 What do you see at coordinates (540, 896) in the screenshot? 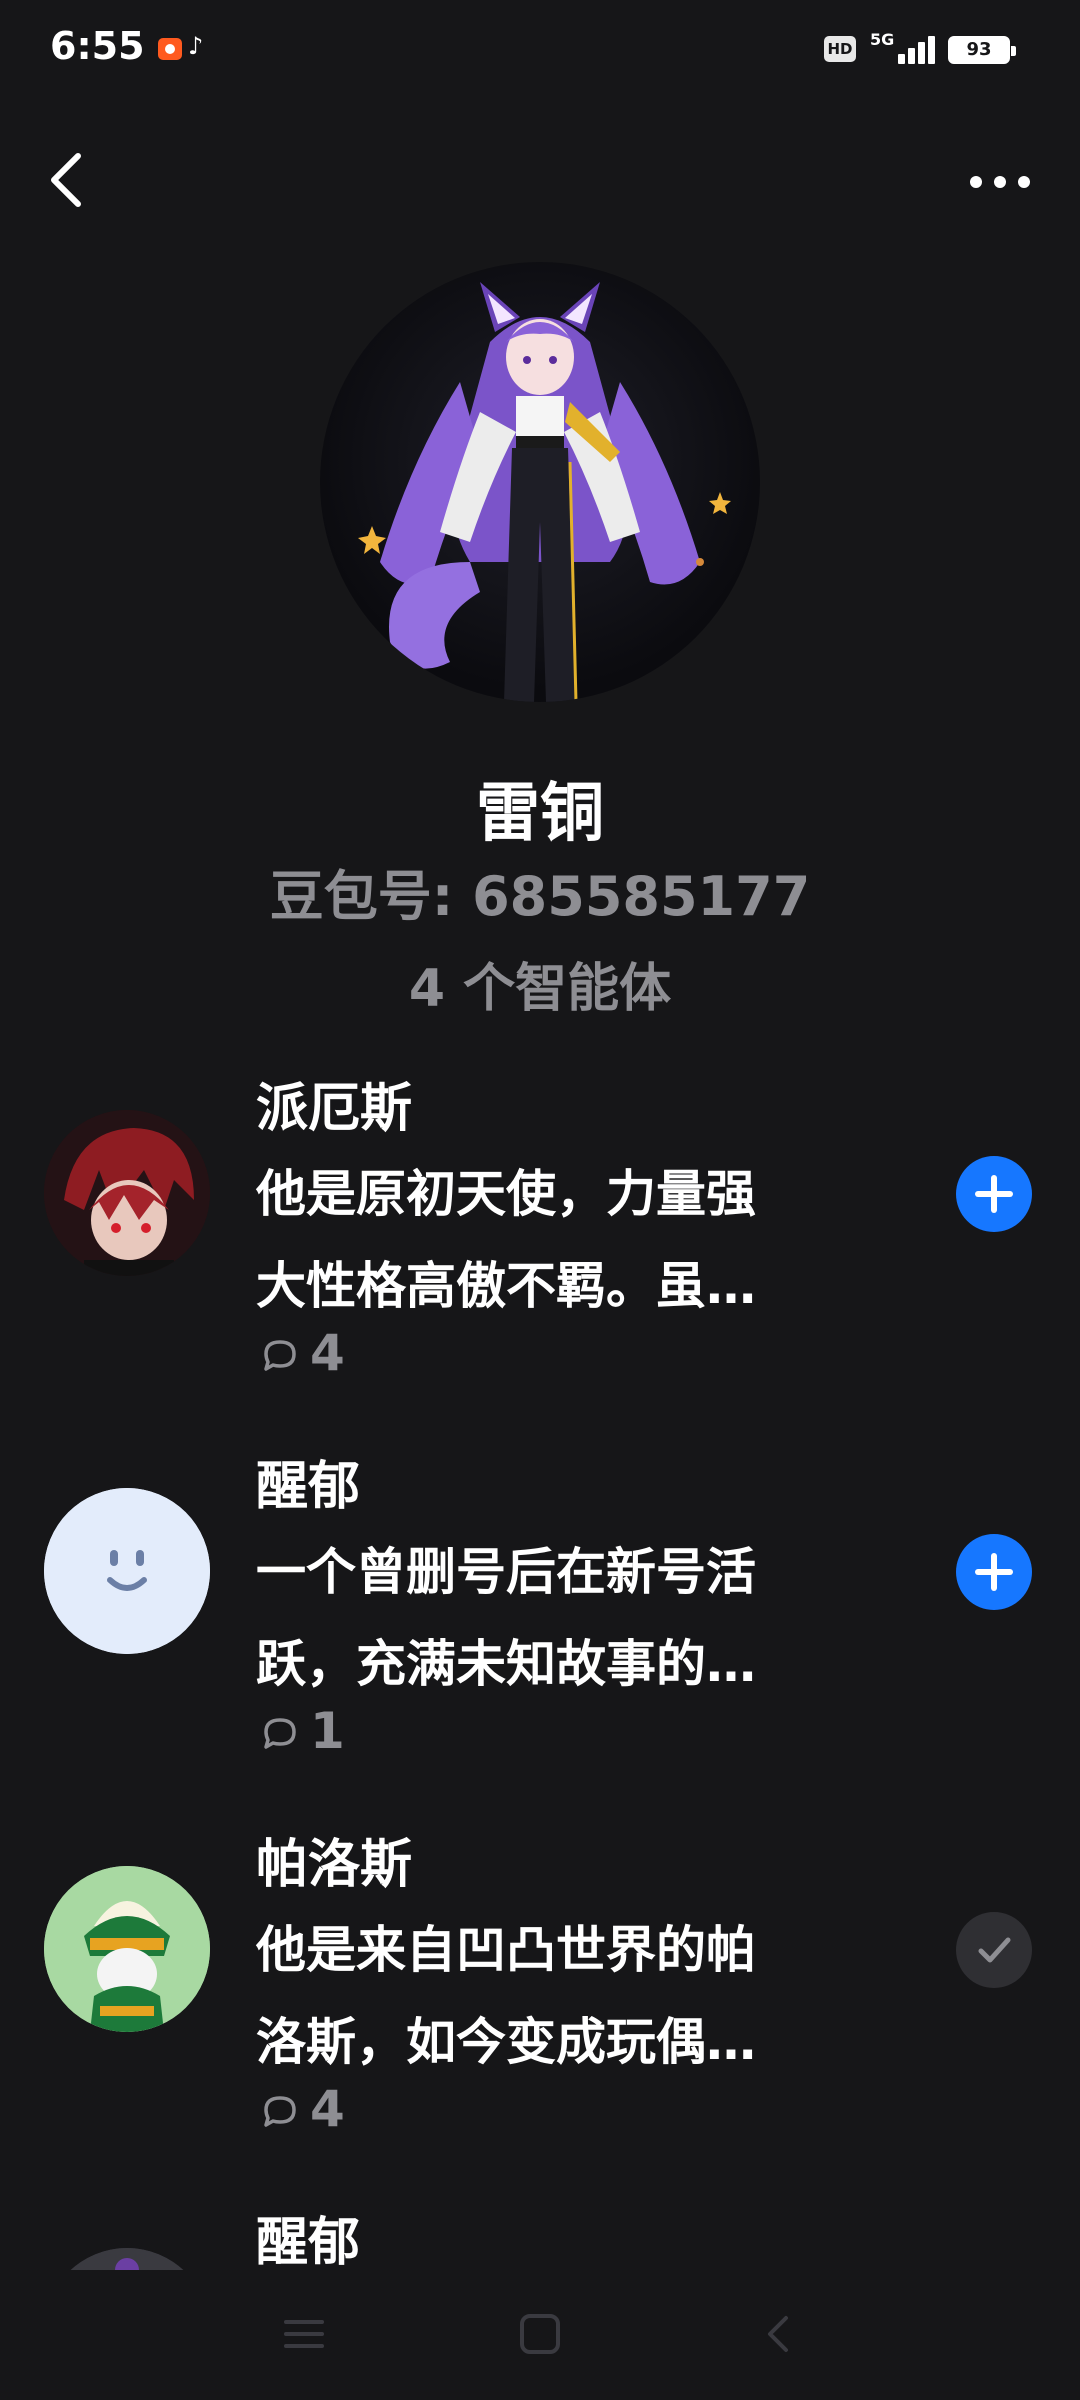
I see `doubao-id: 豆包号: 685585177` at bounding box center [540, 896].